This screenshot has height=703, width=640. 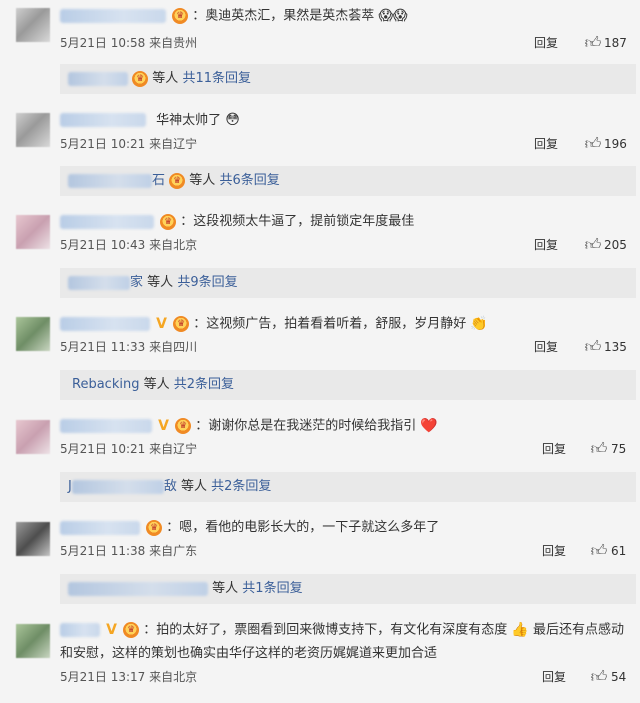 What do you see at coordinates (173, 347) in the screenshot?
I see `comment-location: 来自四川` at bounding box center [173, 347].